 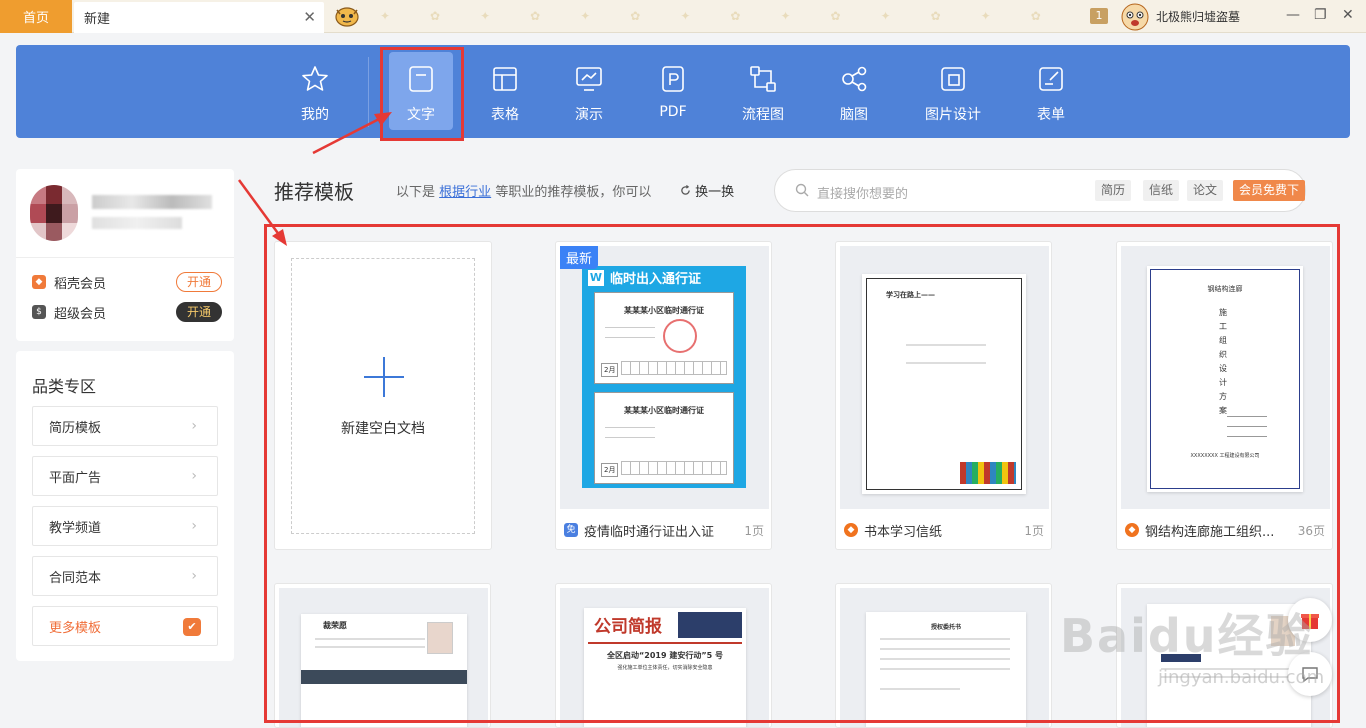 I want to click on user-card: ◆ 稻壳会员 开通 $ 超级会员 开通, so click(x=125, y=255).